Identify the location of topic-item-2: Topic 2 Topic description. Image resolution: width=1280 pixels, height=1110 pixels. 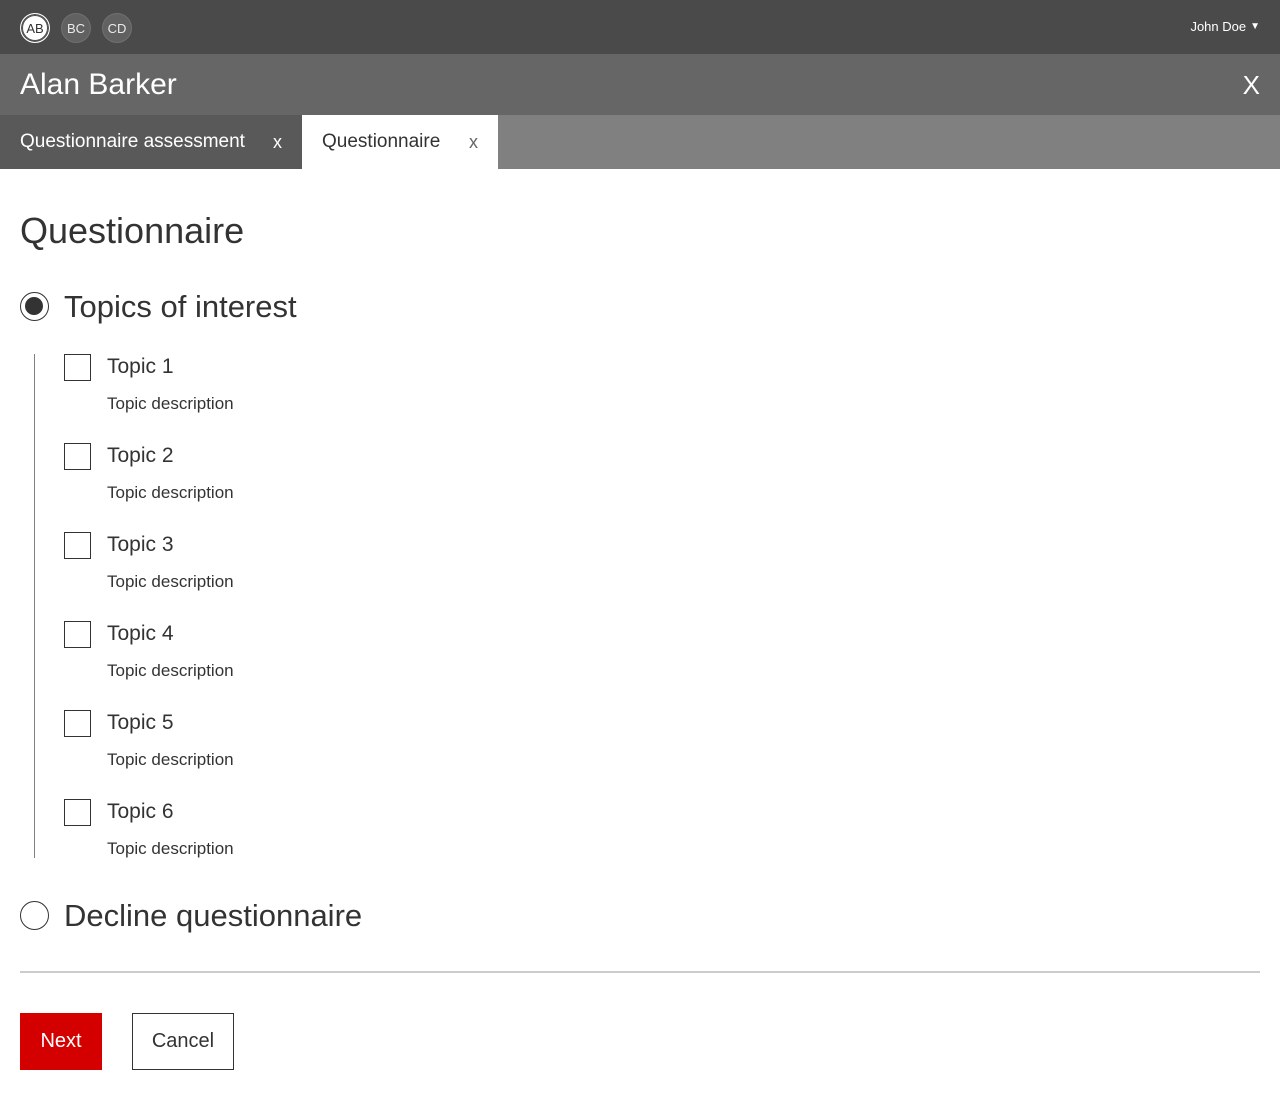
(264, 483).